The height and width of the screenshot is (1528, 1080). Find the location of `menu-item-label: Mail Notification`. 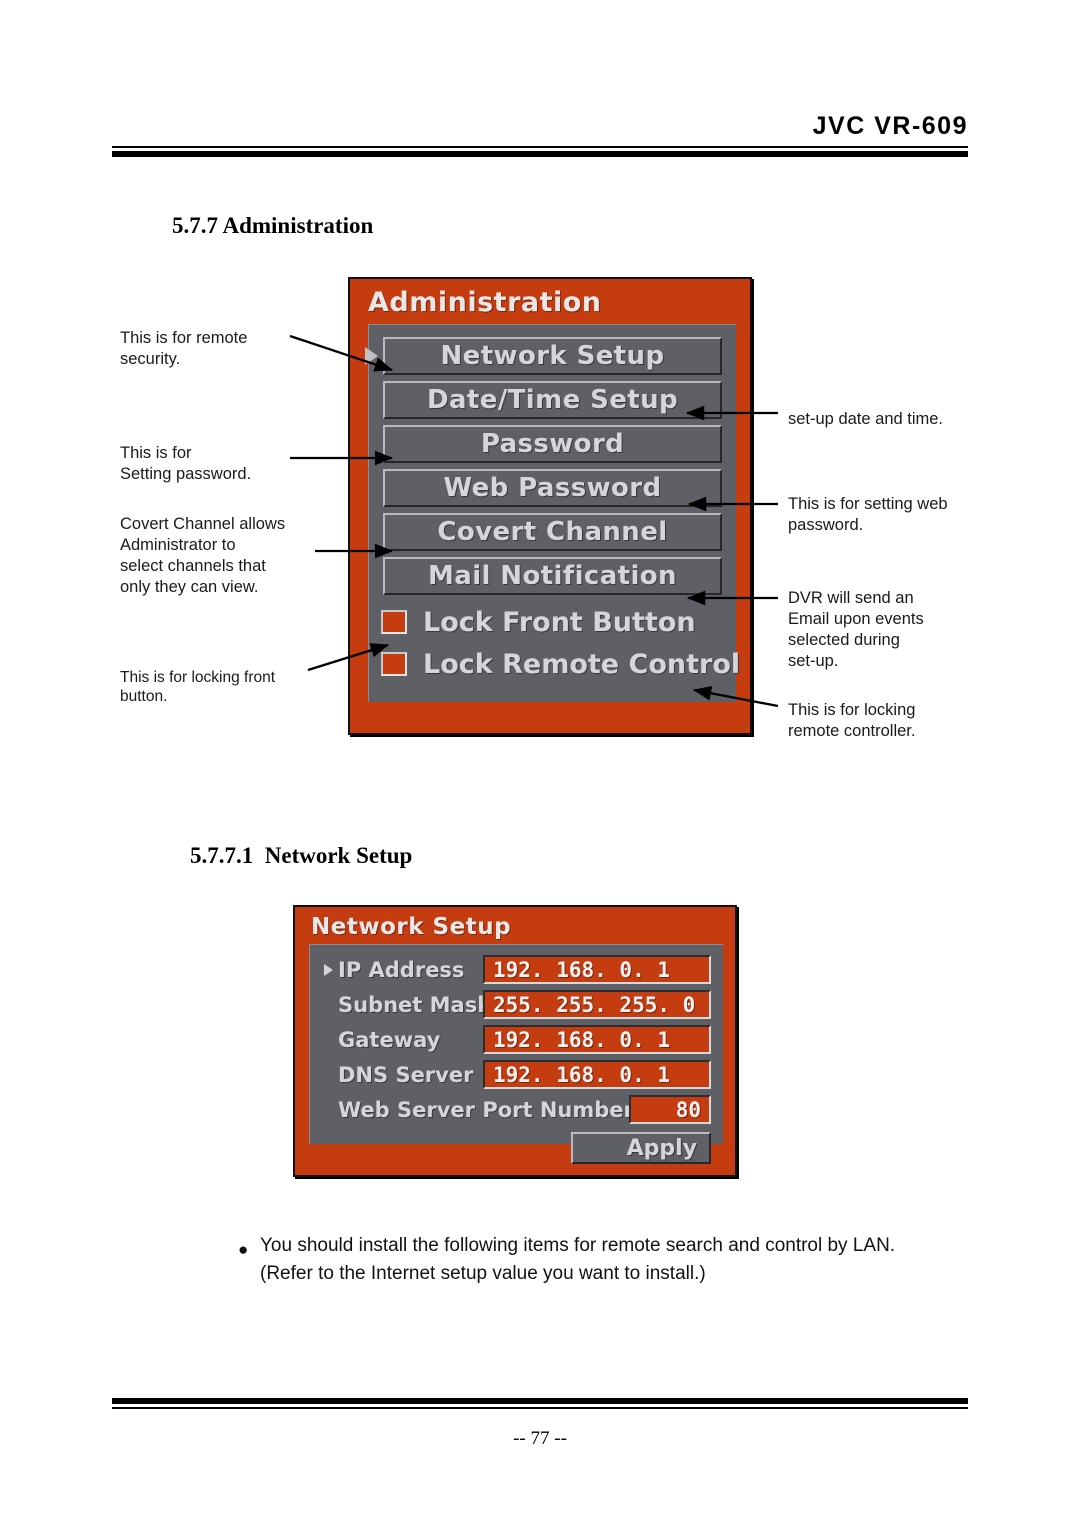

menu-item-label: Mail Notification is located at coordinates (552, 576).